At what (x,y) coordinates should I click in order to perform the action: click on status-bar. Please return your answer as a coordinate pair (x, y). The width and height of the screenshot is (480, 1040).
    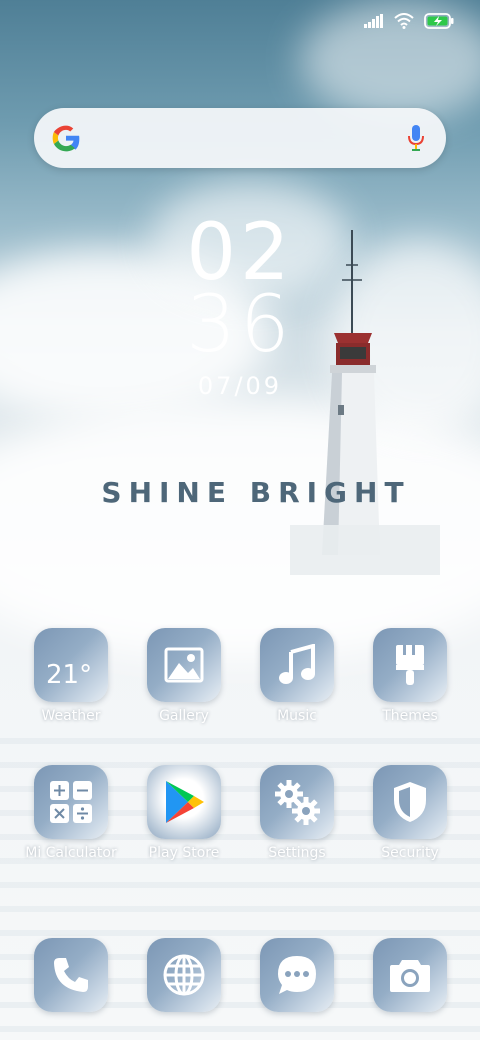
    Looking at the image, I should click on (409, 21).